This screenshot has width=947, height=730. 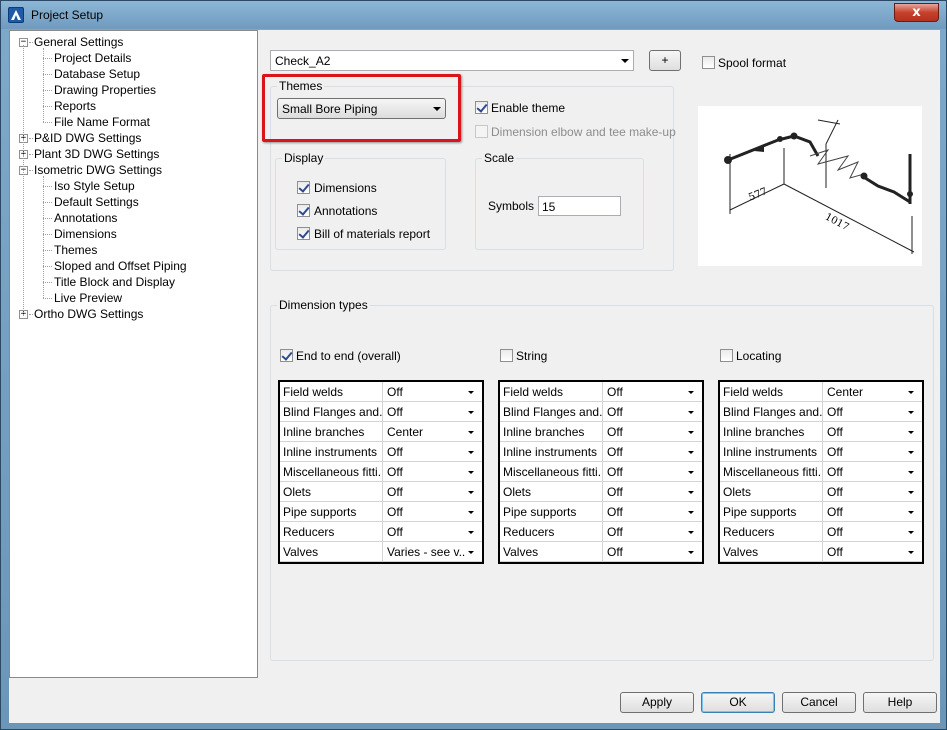 I want to click on dimensions-checkbox, so click(x=303, y=187).